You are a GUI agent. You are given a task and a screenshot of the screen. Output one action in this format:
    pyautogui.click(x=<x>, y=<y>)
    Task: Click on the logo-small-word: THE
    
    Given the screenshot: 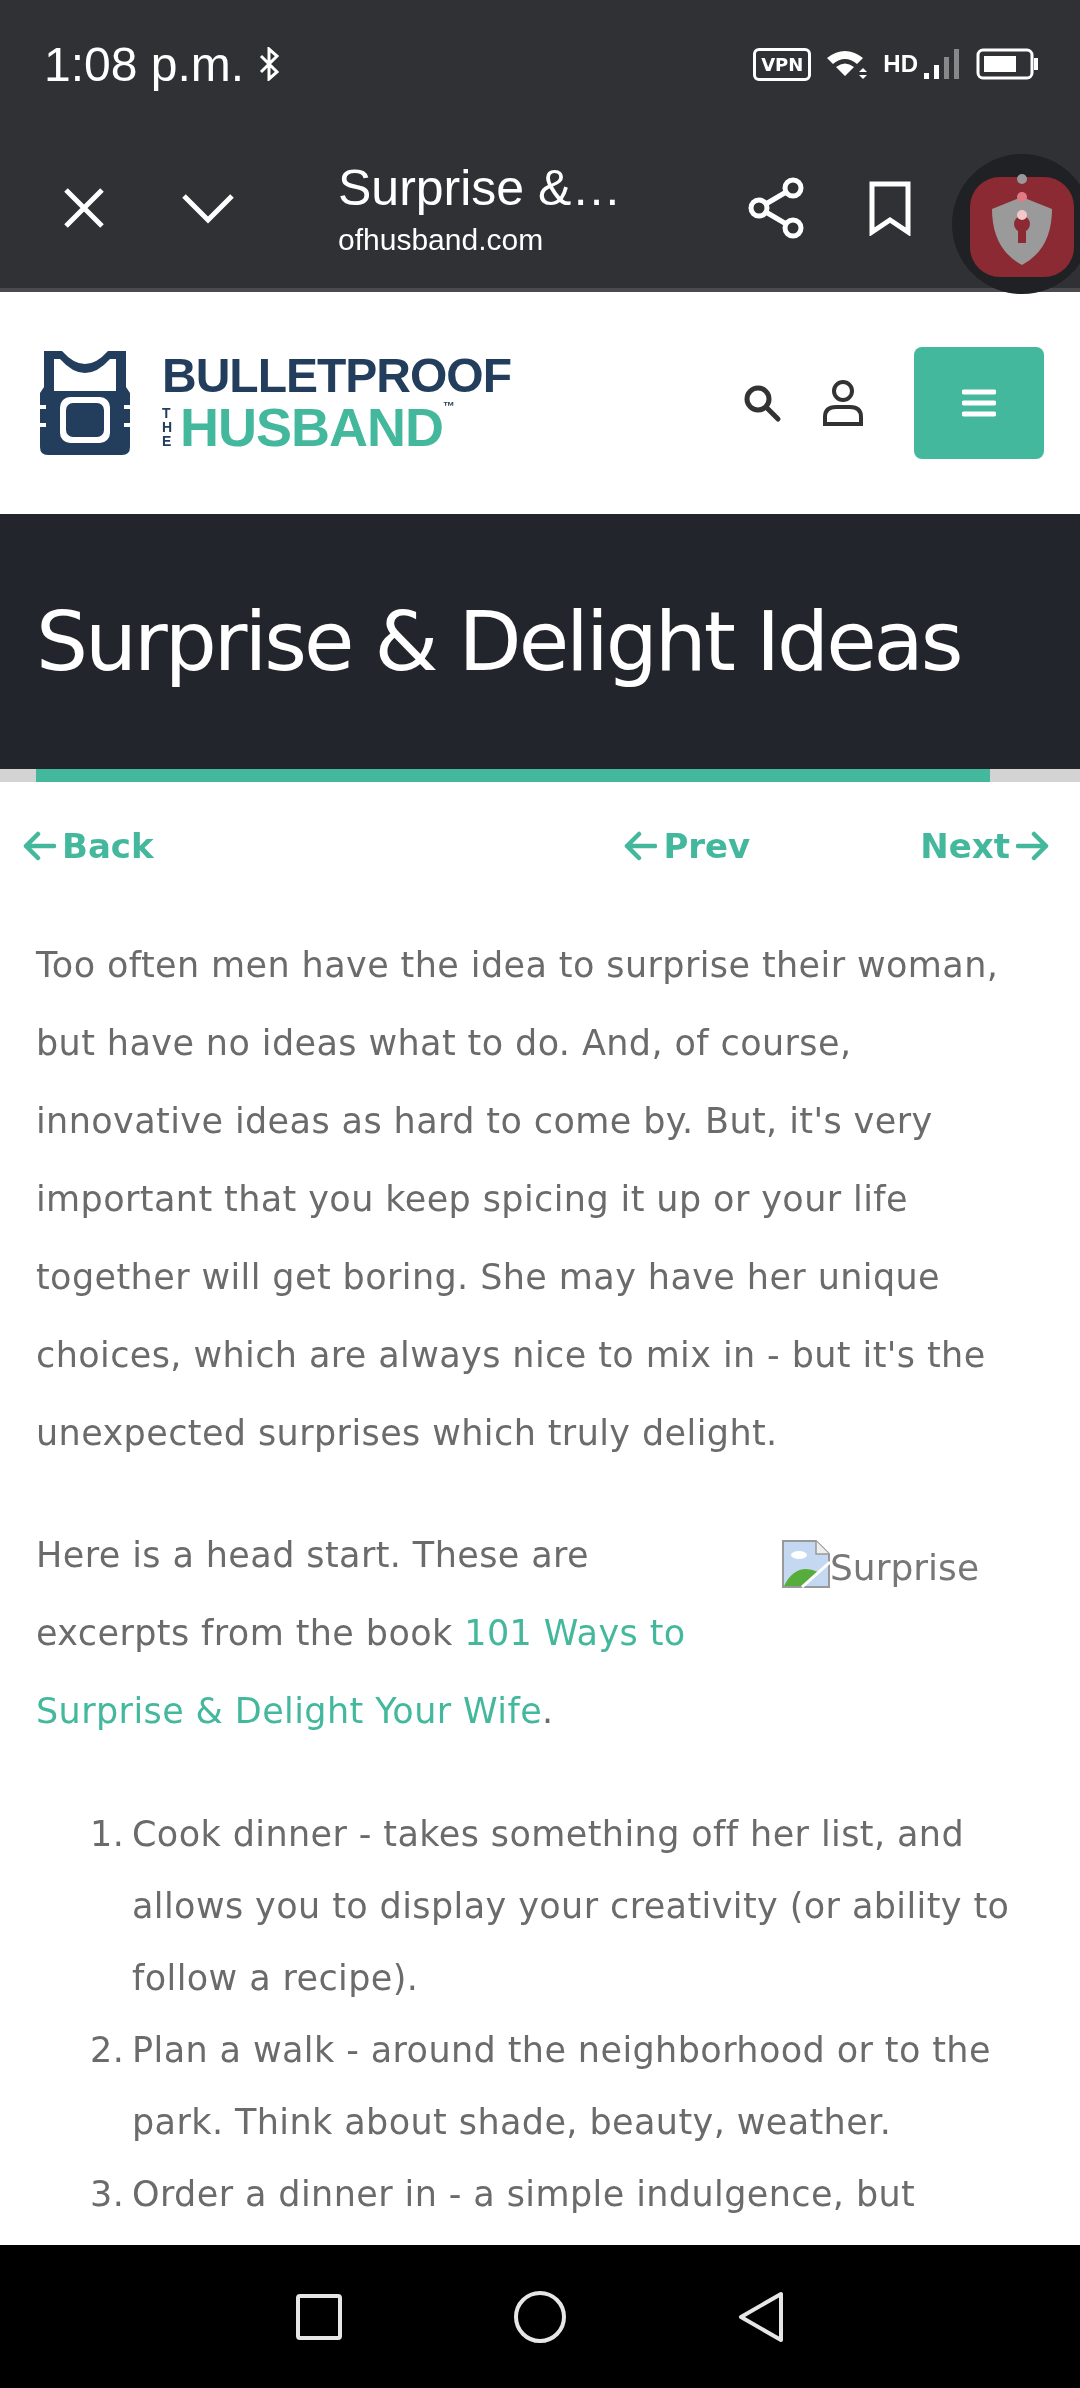 What is the action you would take?
    pyautogui.click(x=168, y=427)
    